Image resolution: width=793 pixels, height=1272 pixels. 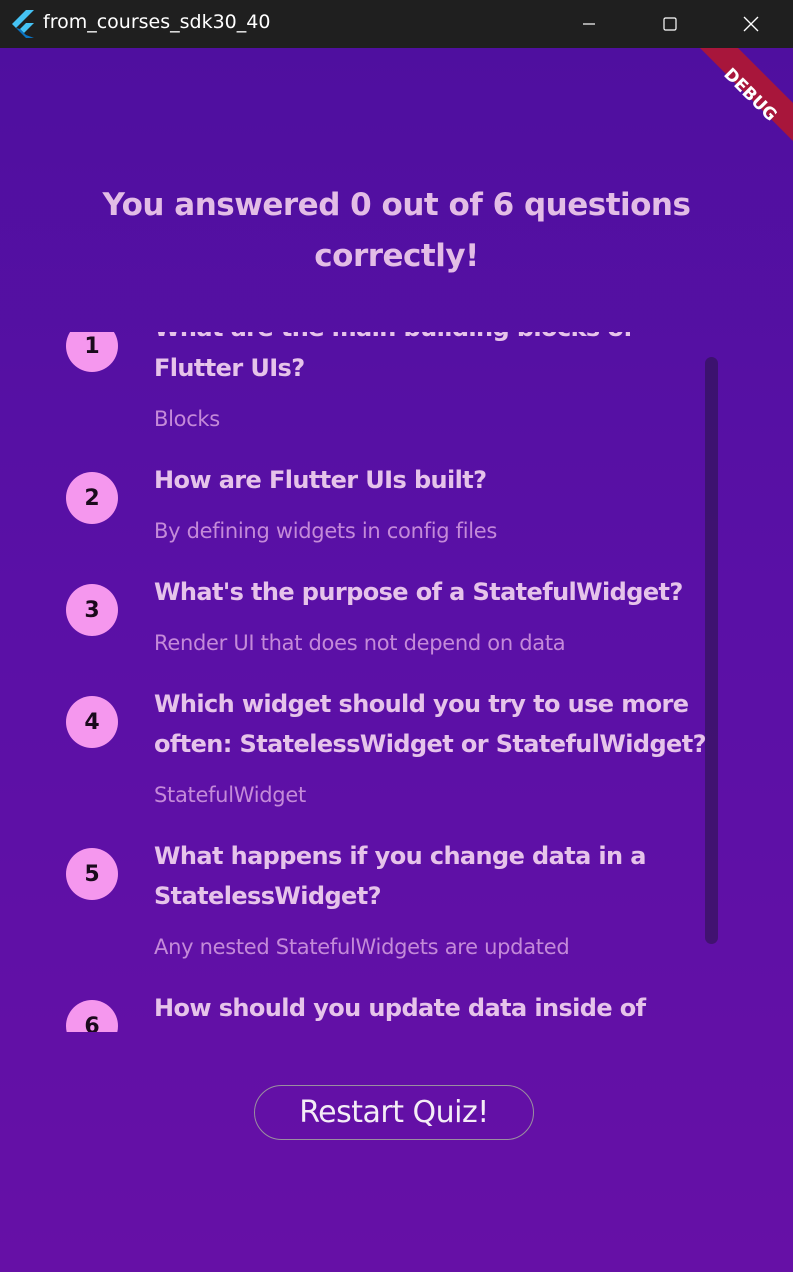 What do you see at coordinates (326, 531) in the screenshot?
I see `user-answer-text: By defining widgets in config files` at bounding box center [326, 531].